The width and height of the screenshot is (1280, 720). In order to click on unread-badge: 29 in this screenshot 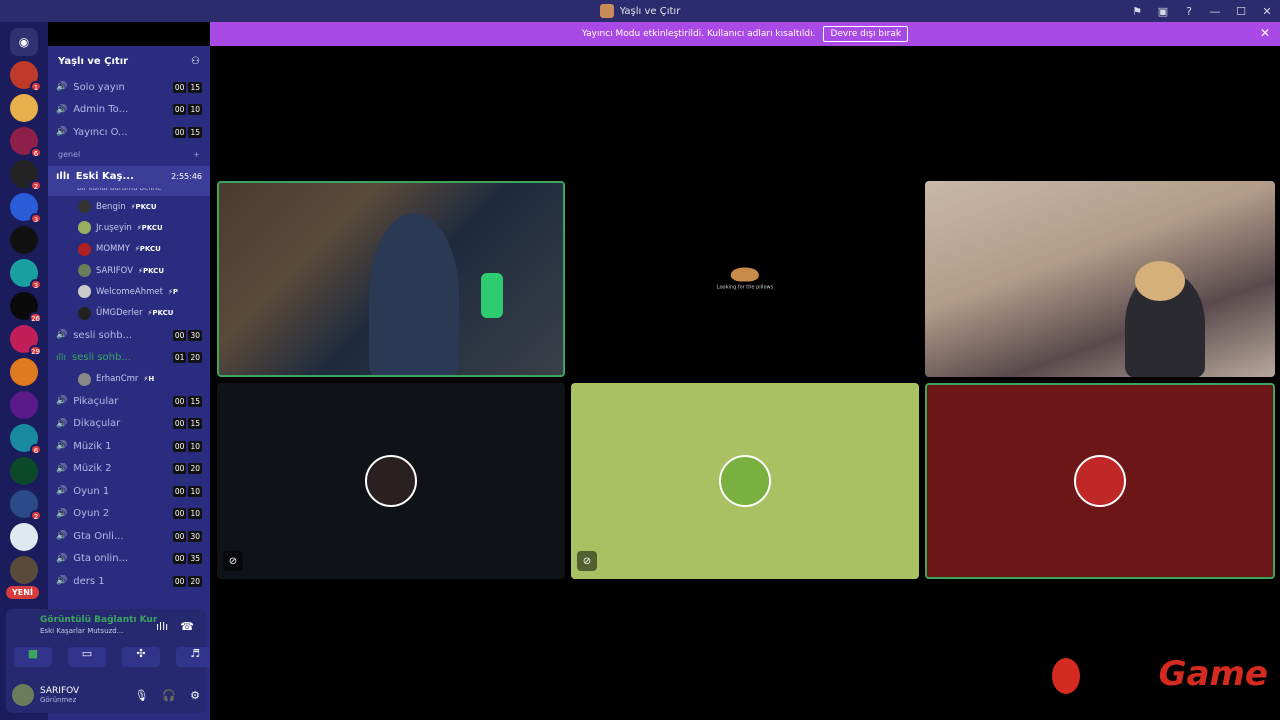, I will do `click(35, 350)`.